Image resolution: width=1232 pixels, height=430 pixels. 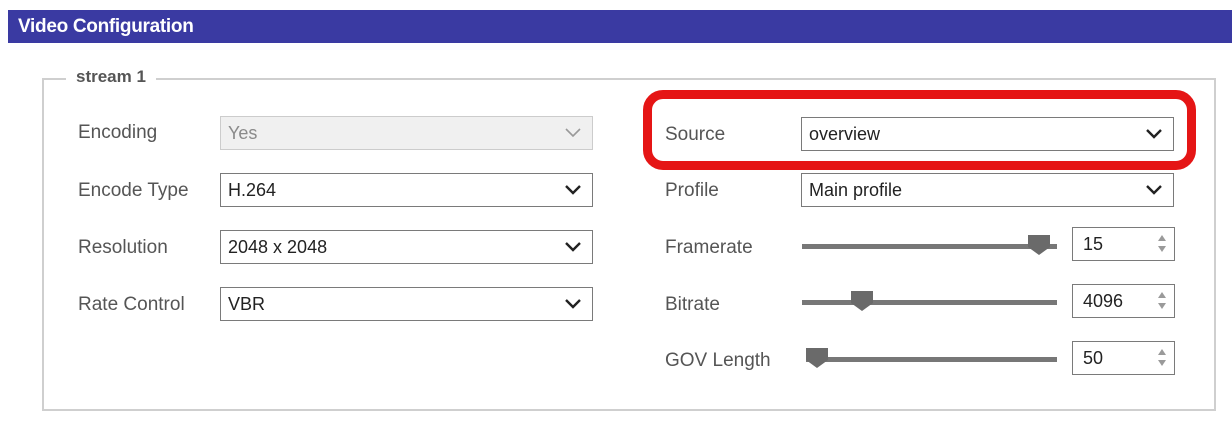 I want to click on gov-length-slider, so click(x=931, y=359).